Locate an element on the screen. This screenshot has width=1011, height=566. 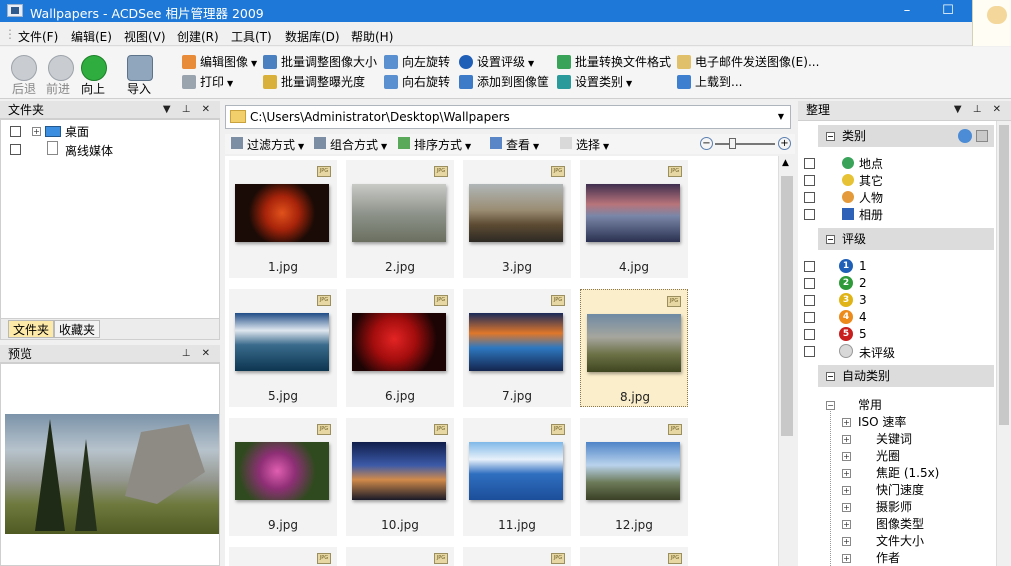
category-album: 相册 is located at coordinates (871, 214).